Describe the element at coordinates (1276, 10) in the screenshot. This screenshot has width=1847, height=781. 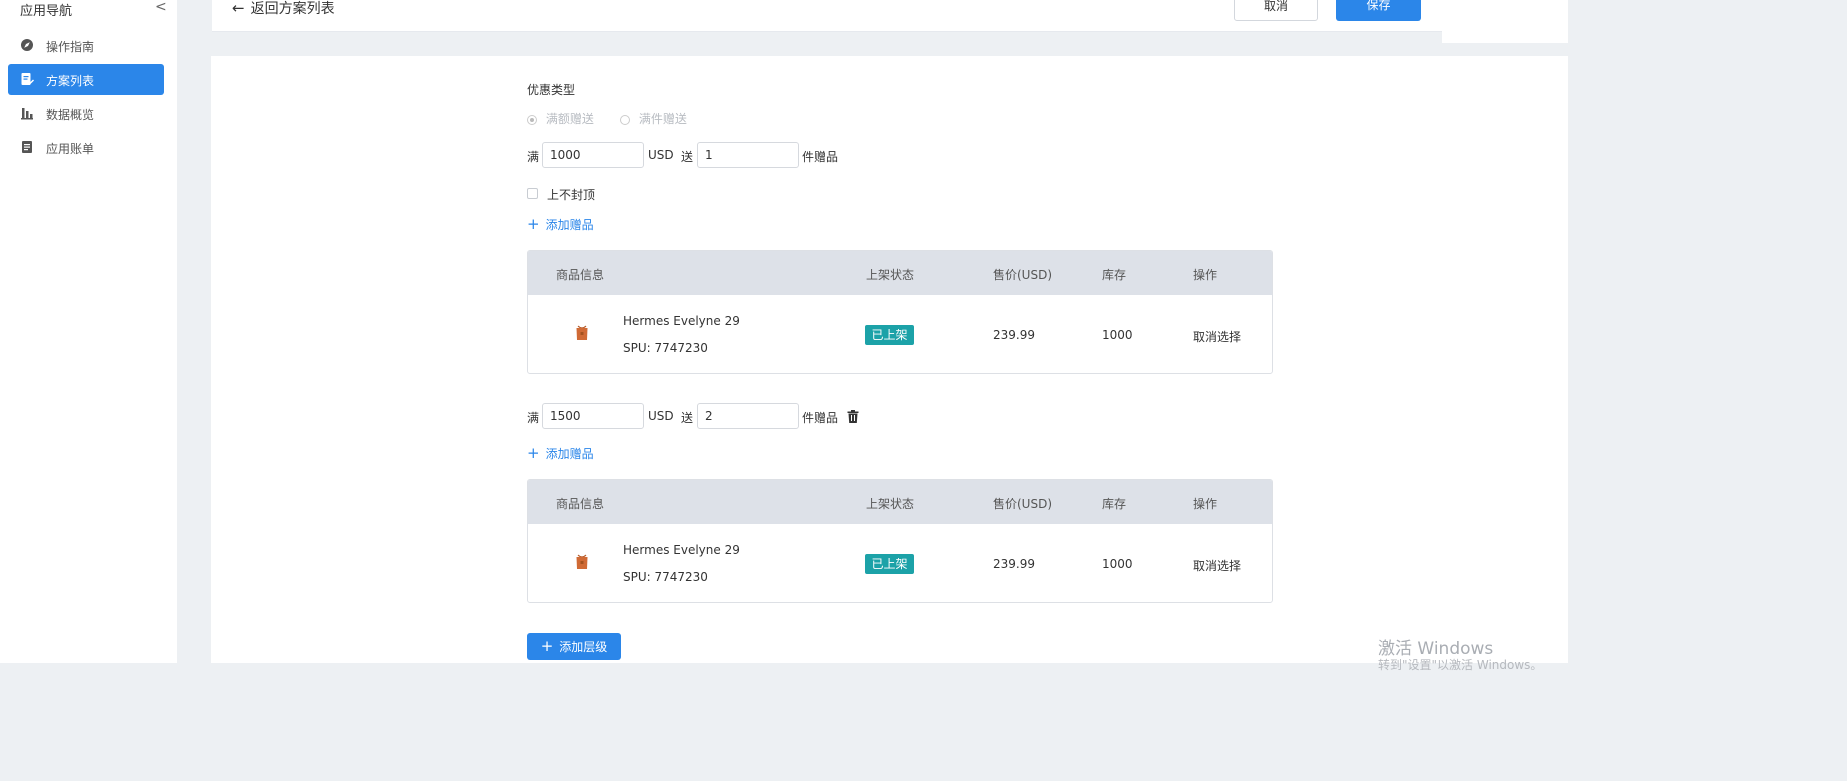
I see `cancel-button: 取消` at that location.